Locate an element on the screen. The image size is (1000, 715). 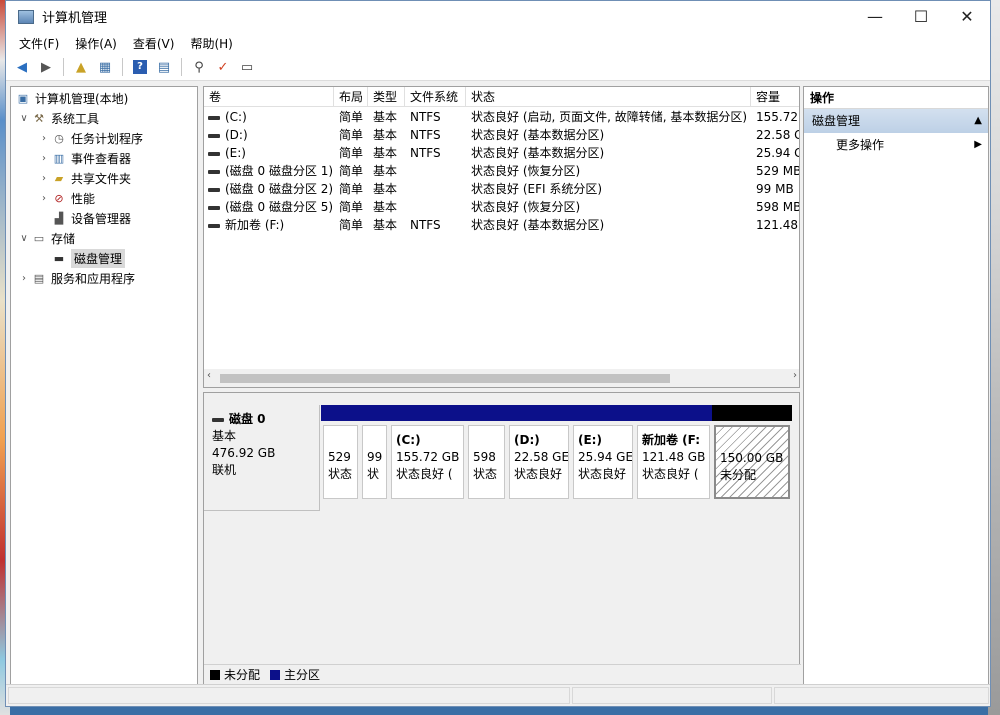
tree-label: 事件查看器 is located at coordinates (101, 158).